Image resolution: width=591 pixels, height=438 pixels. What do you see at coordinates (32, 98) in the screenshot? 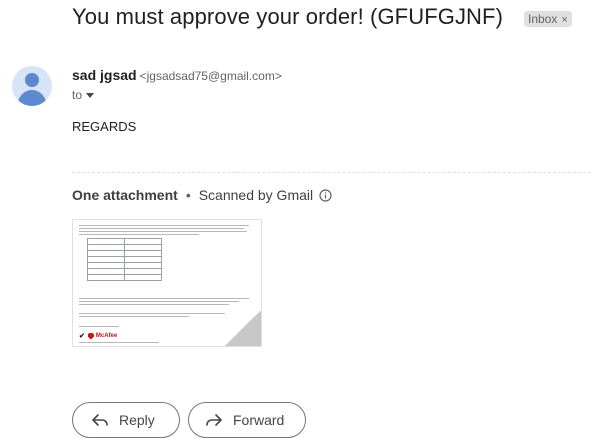
I see `avatar-body` at bounding box center [32, 98].